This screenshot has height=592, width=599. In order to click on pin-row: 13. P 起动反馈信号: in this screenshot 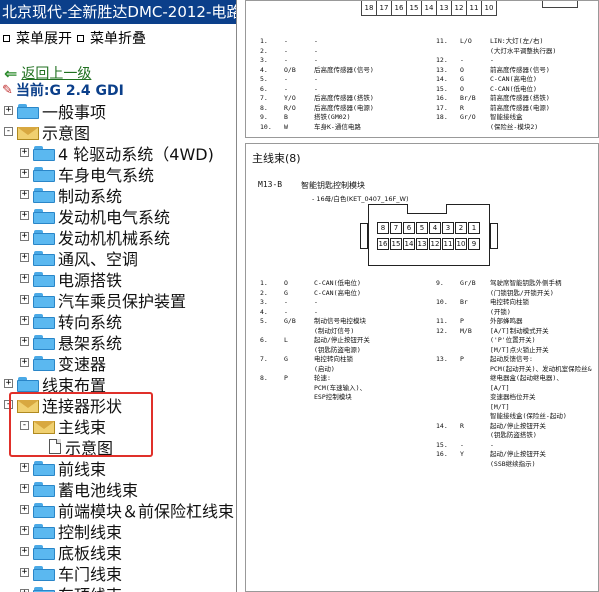, I will do `click(484, 359)`.